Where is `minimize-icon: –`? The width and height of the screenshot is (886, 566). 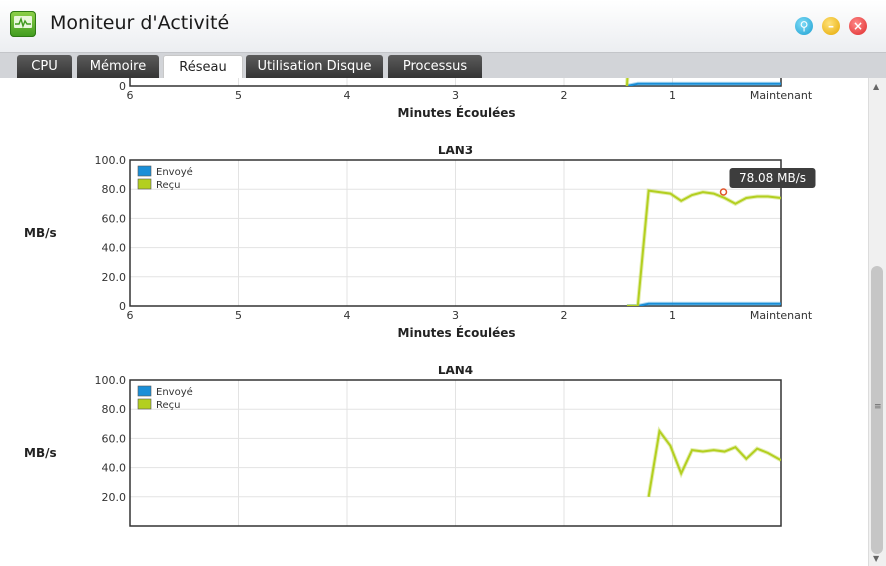 minimize-icon: – is located at coordinates (831, 26).